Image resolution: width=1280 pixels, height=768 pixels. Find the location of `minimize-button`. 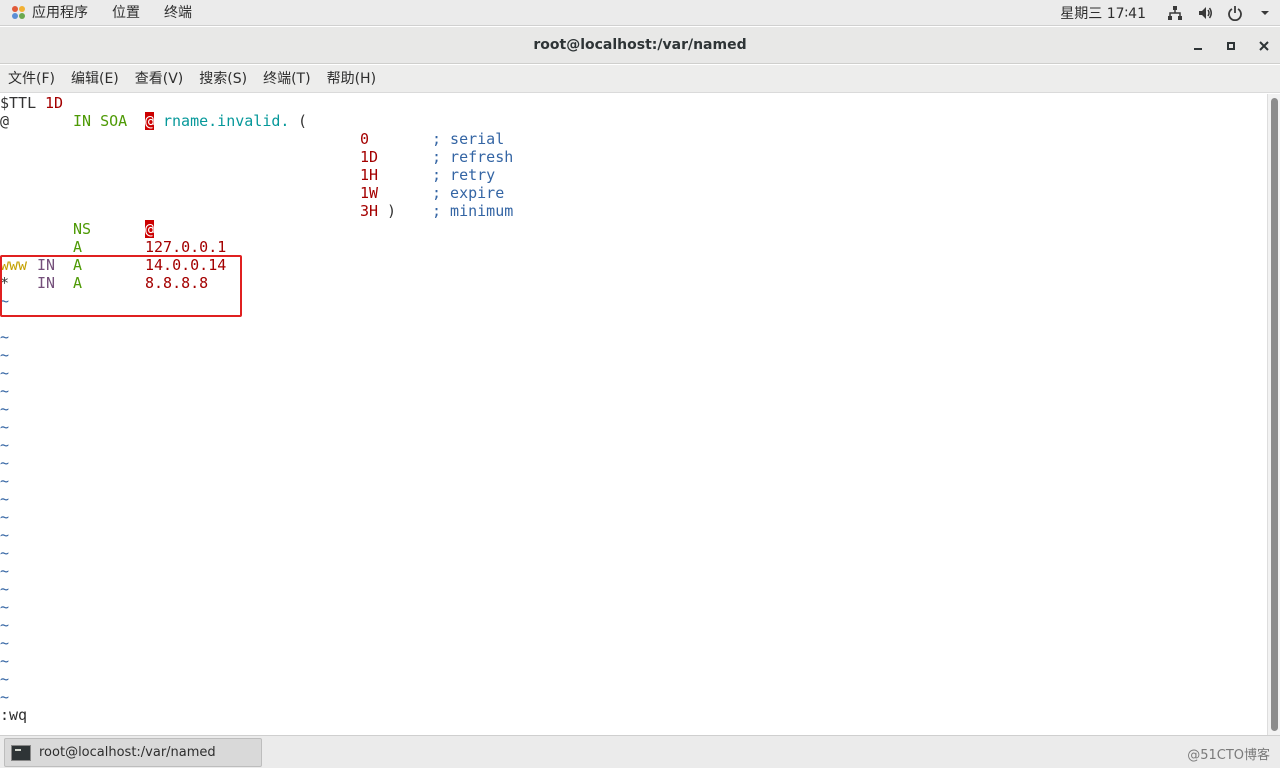

minimize-button is located at coordinates (1197, 45).